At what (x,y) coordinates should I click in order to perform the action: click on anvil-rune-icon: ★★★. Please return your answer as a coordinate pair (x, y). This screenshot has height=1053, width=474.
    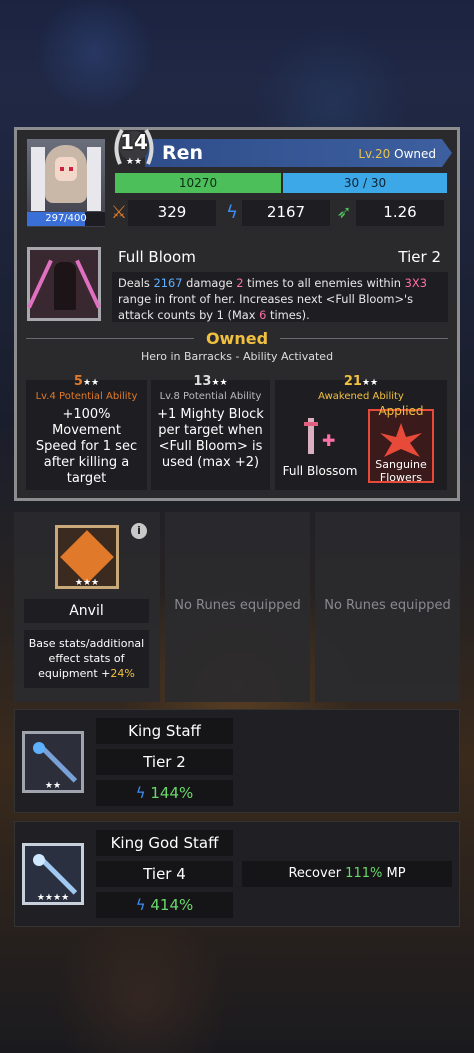
    Looking at the image, I should click on (87, 557).